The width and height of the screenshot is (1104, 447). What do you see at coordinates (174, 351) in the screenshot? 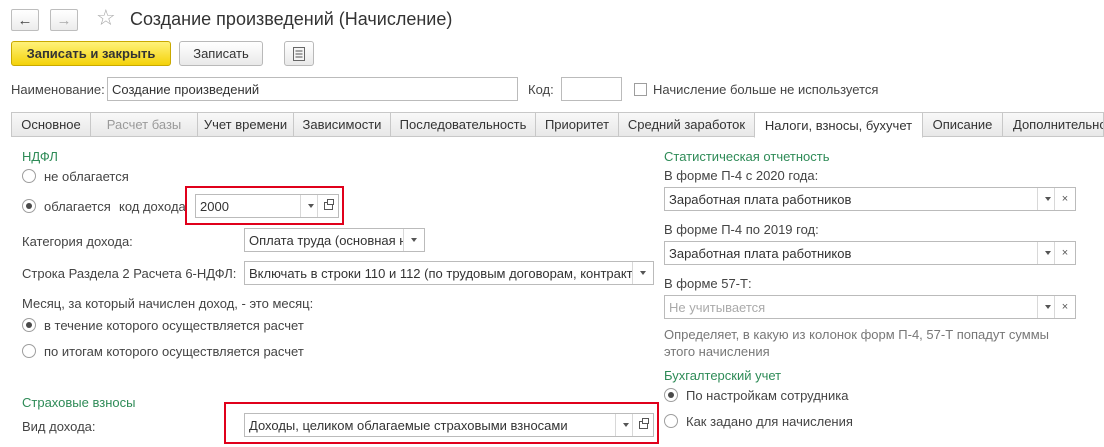
I see `month-option2-label: по итогам которого осуществляется расчет` at bounding box center [174, 351].